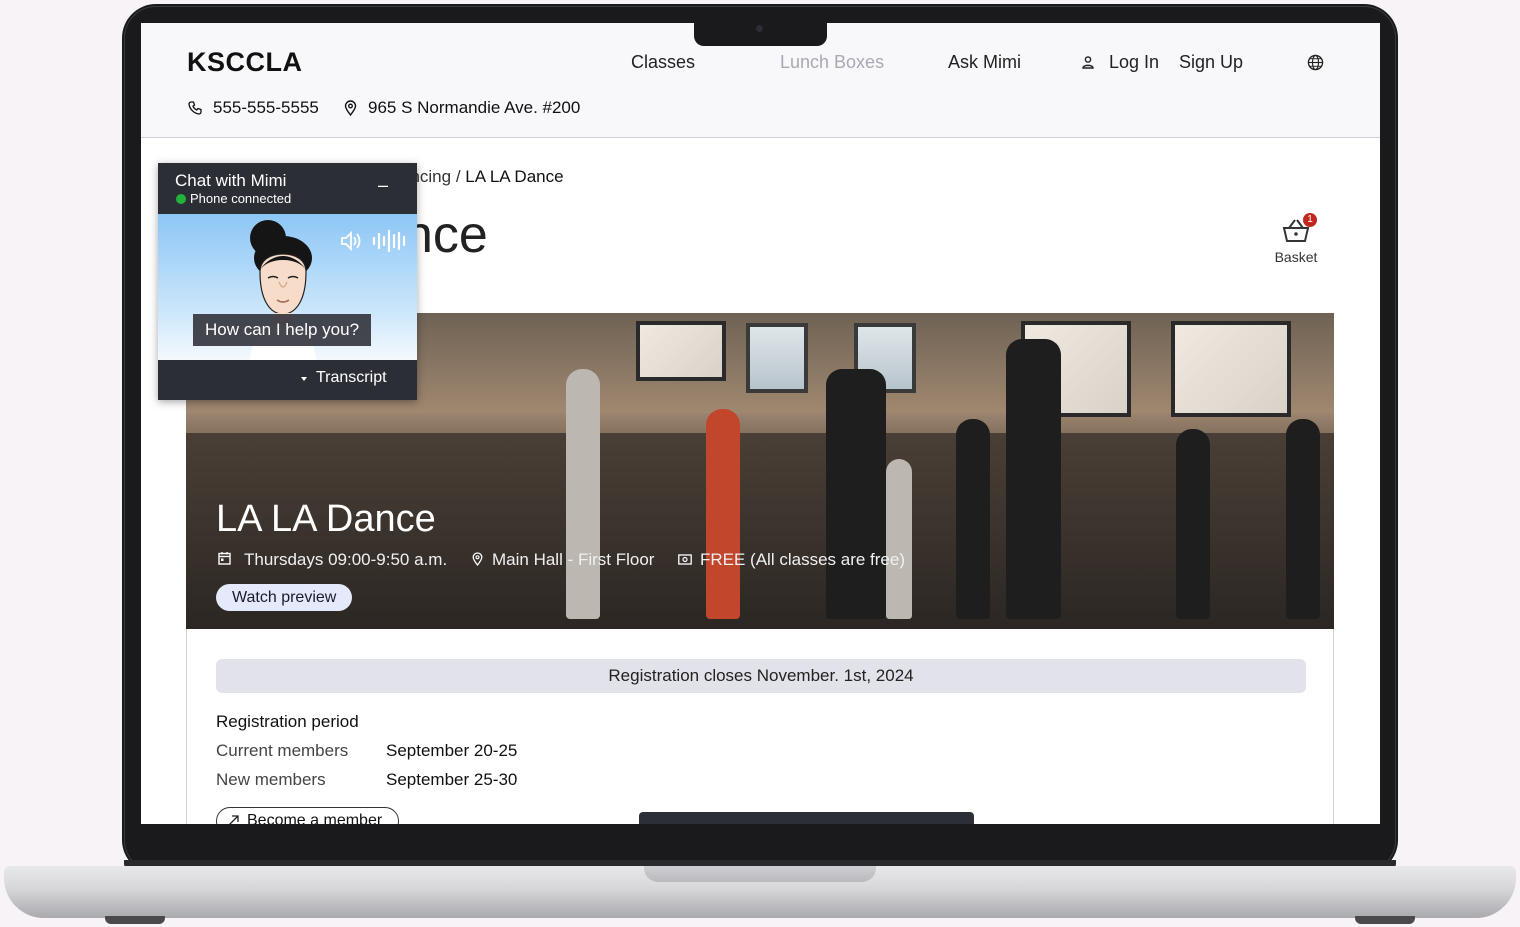  What do you see at coordinates (282, 750) in the screenshot?
I see `registration-row-label: Current members` at bounding box center [282, 750].